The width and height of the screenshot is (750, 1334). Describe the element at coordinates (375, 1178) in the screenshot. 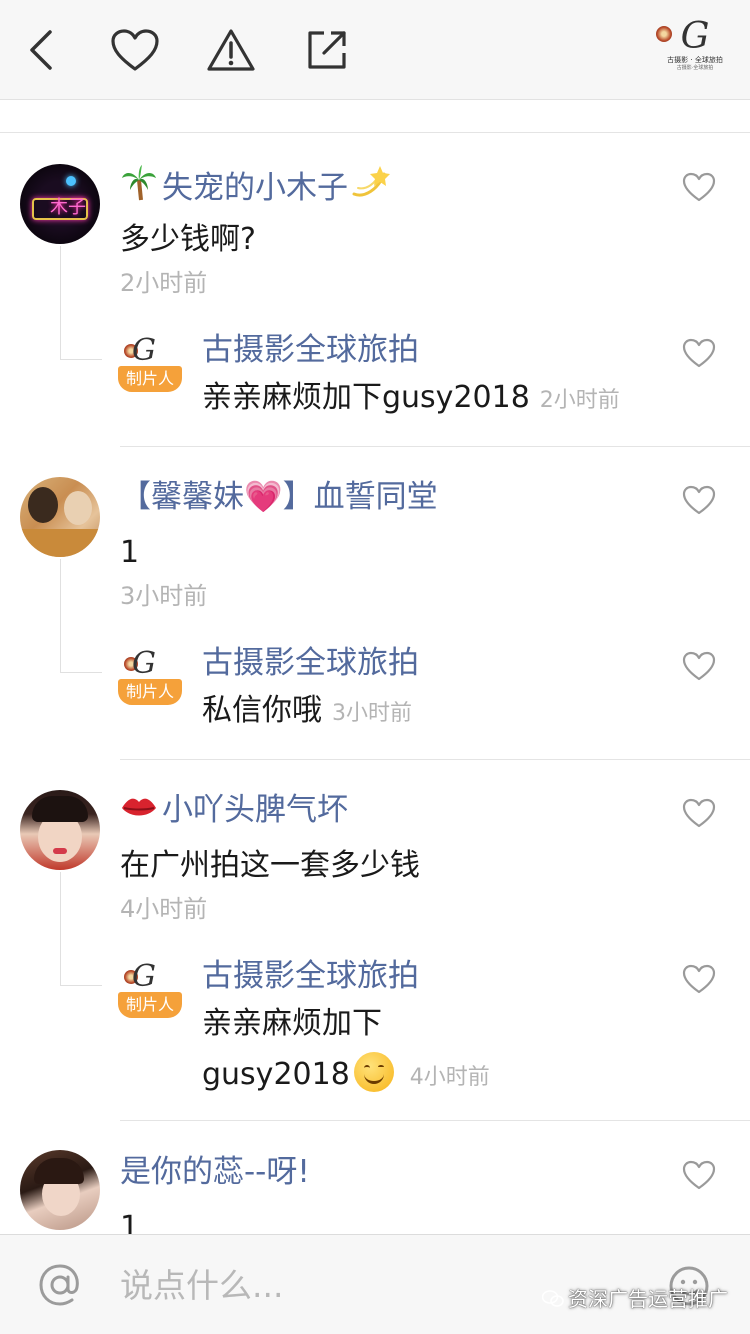

I see `comment-item: 是你的蕊--呀! 1` at that location.